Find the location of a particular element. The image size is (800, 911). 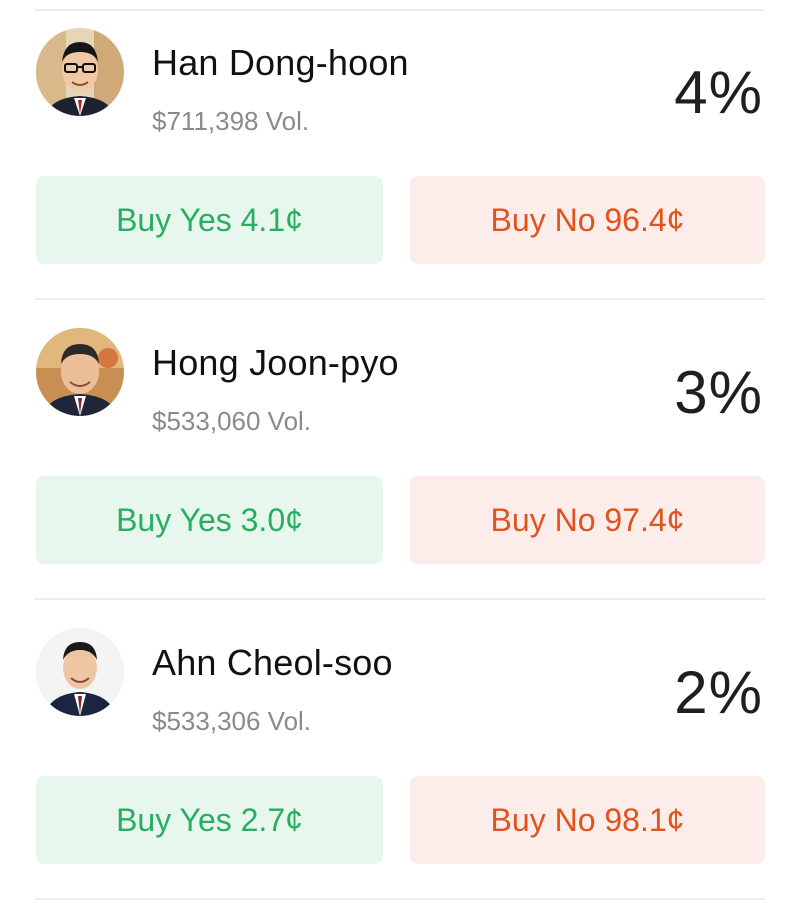

row-divider is located at coordinates (400, 899).